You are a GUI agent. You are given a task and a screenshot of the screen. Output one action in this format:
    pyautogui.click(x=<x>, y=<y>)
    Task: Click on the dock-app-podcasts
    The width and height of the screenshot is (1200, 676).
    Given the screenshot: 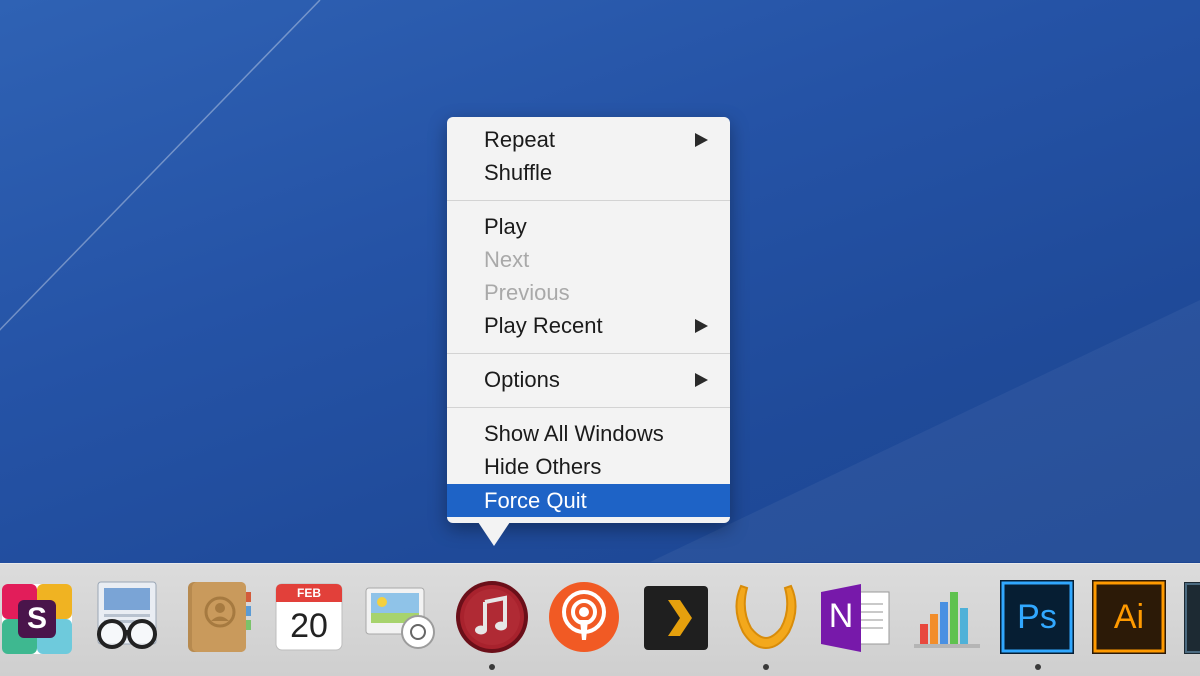 What is the action you would take?
    pyautogui.click(x=584, y=617)
    